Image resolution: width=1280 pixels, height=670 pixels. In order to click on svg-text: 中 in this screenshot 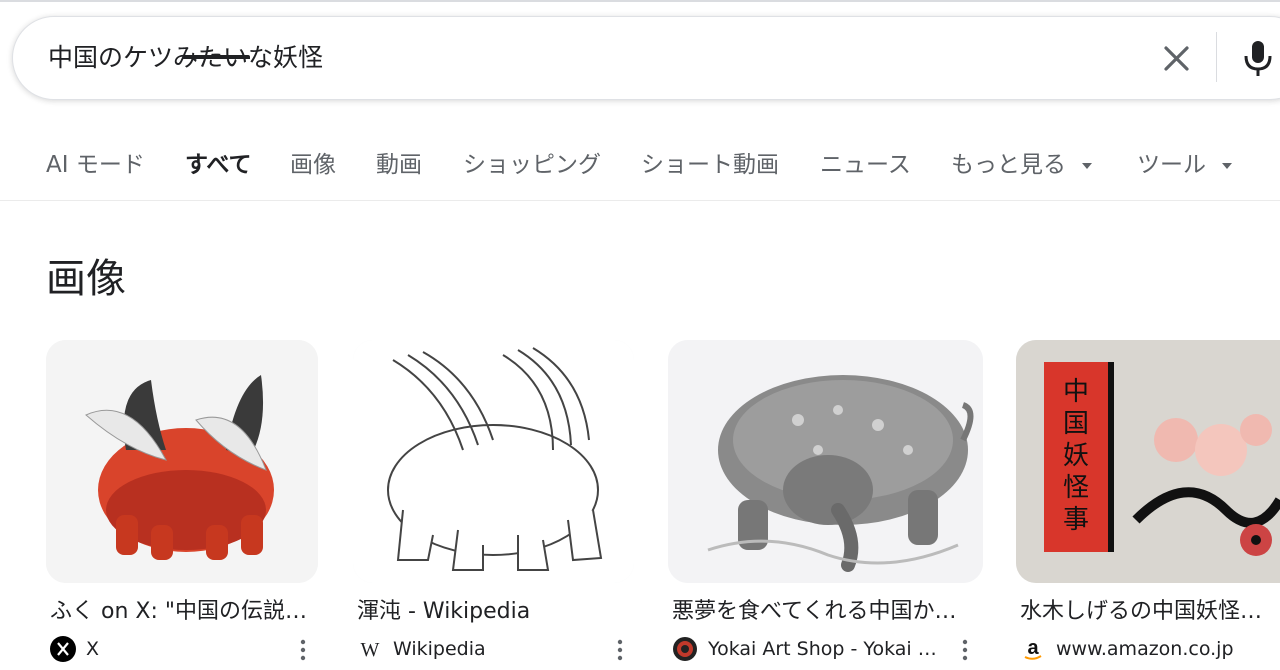, I will do `click(1076, 392)`.